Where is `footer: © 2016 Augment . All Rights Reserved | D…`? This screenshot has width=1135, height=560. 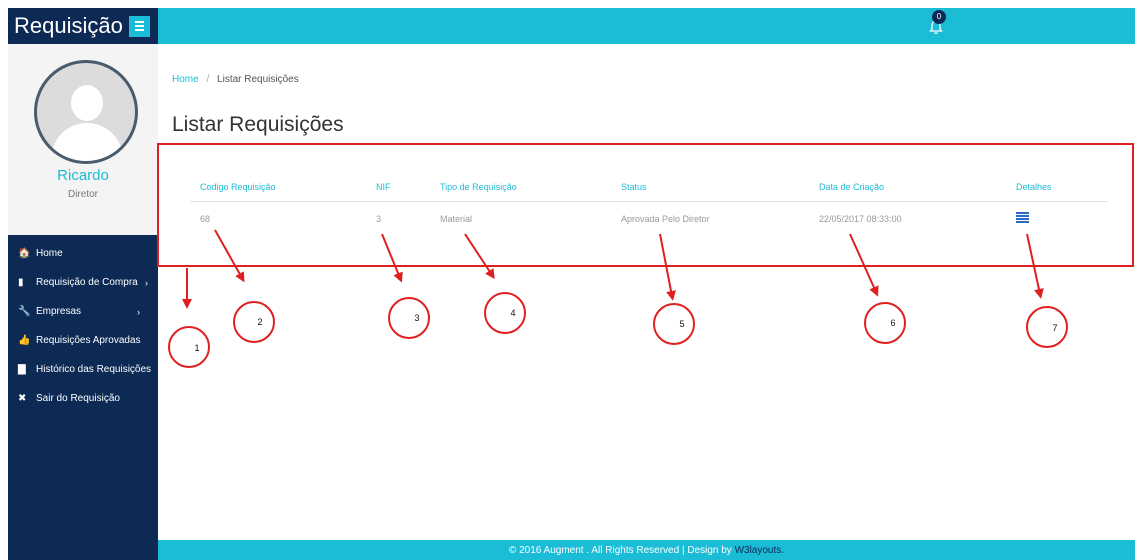
footer: © 2016 Augment . All Rights Reserved | D… is located at coordinates (646, 550).